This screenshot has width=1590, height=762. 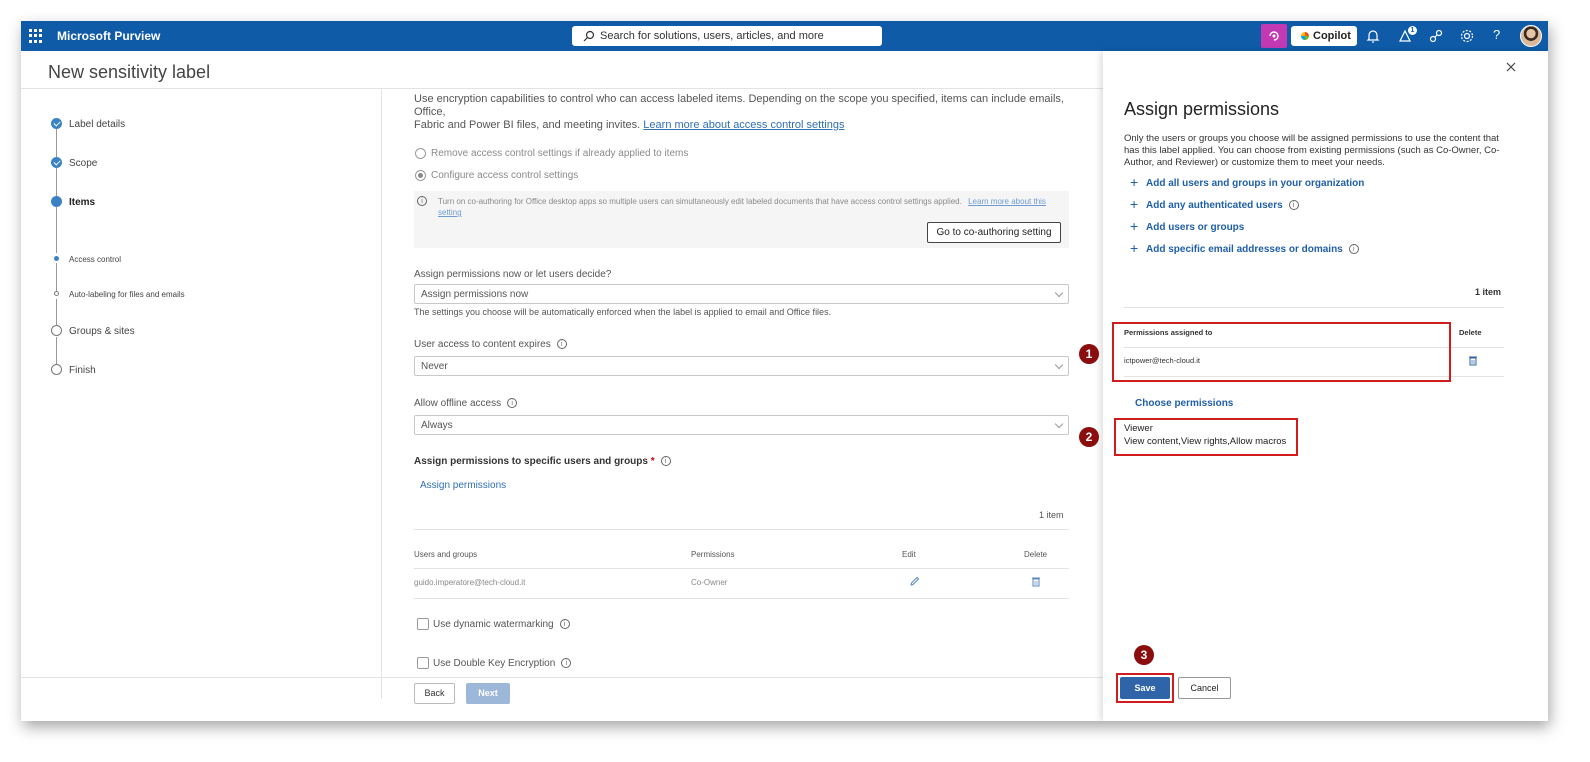 What do you see at coordinates (434, 693) in the screenshot?
I see `back-button: Back` at bounding box center [434, 693].